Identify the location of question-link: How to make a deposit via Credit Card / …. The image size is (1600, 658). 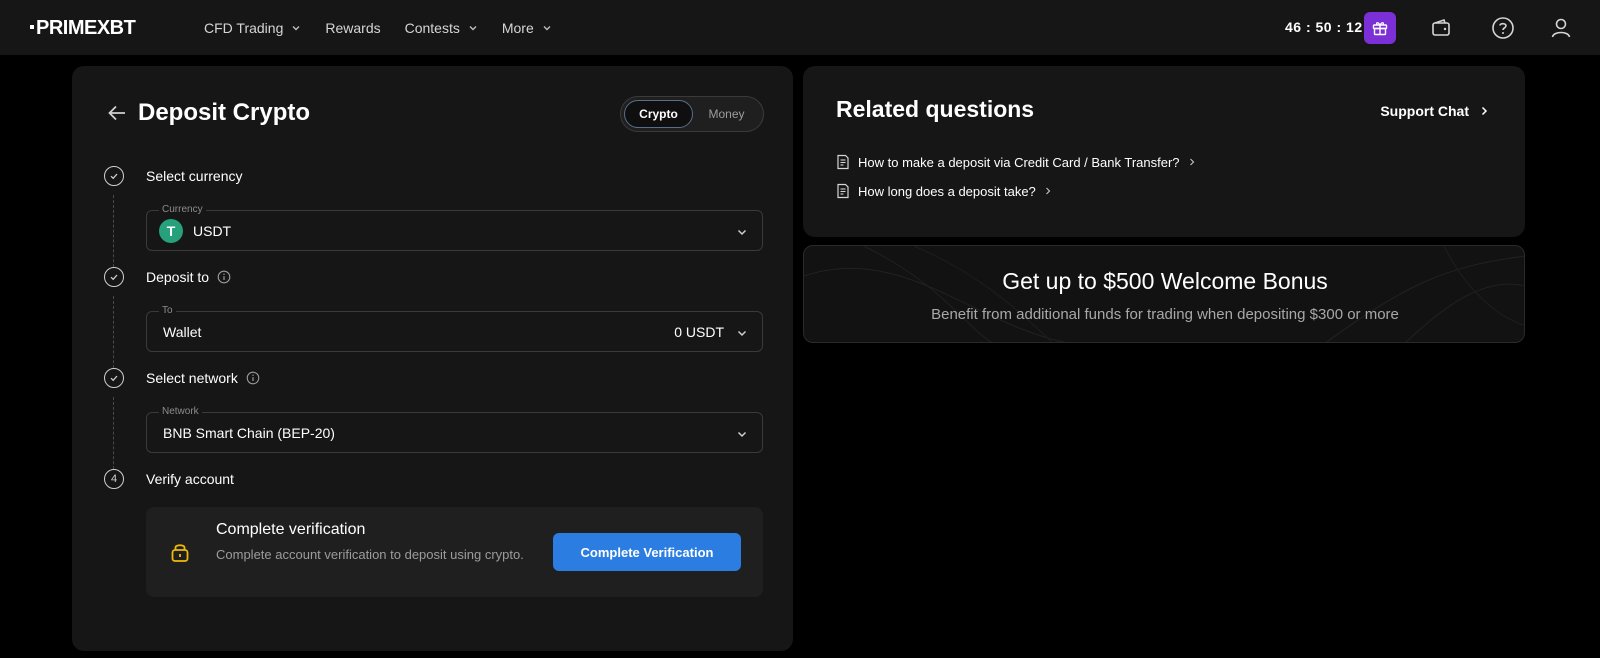
(1016, 162).